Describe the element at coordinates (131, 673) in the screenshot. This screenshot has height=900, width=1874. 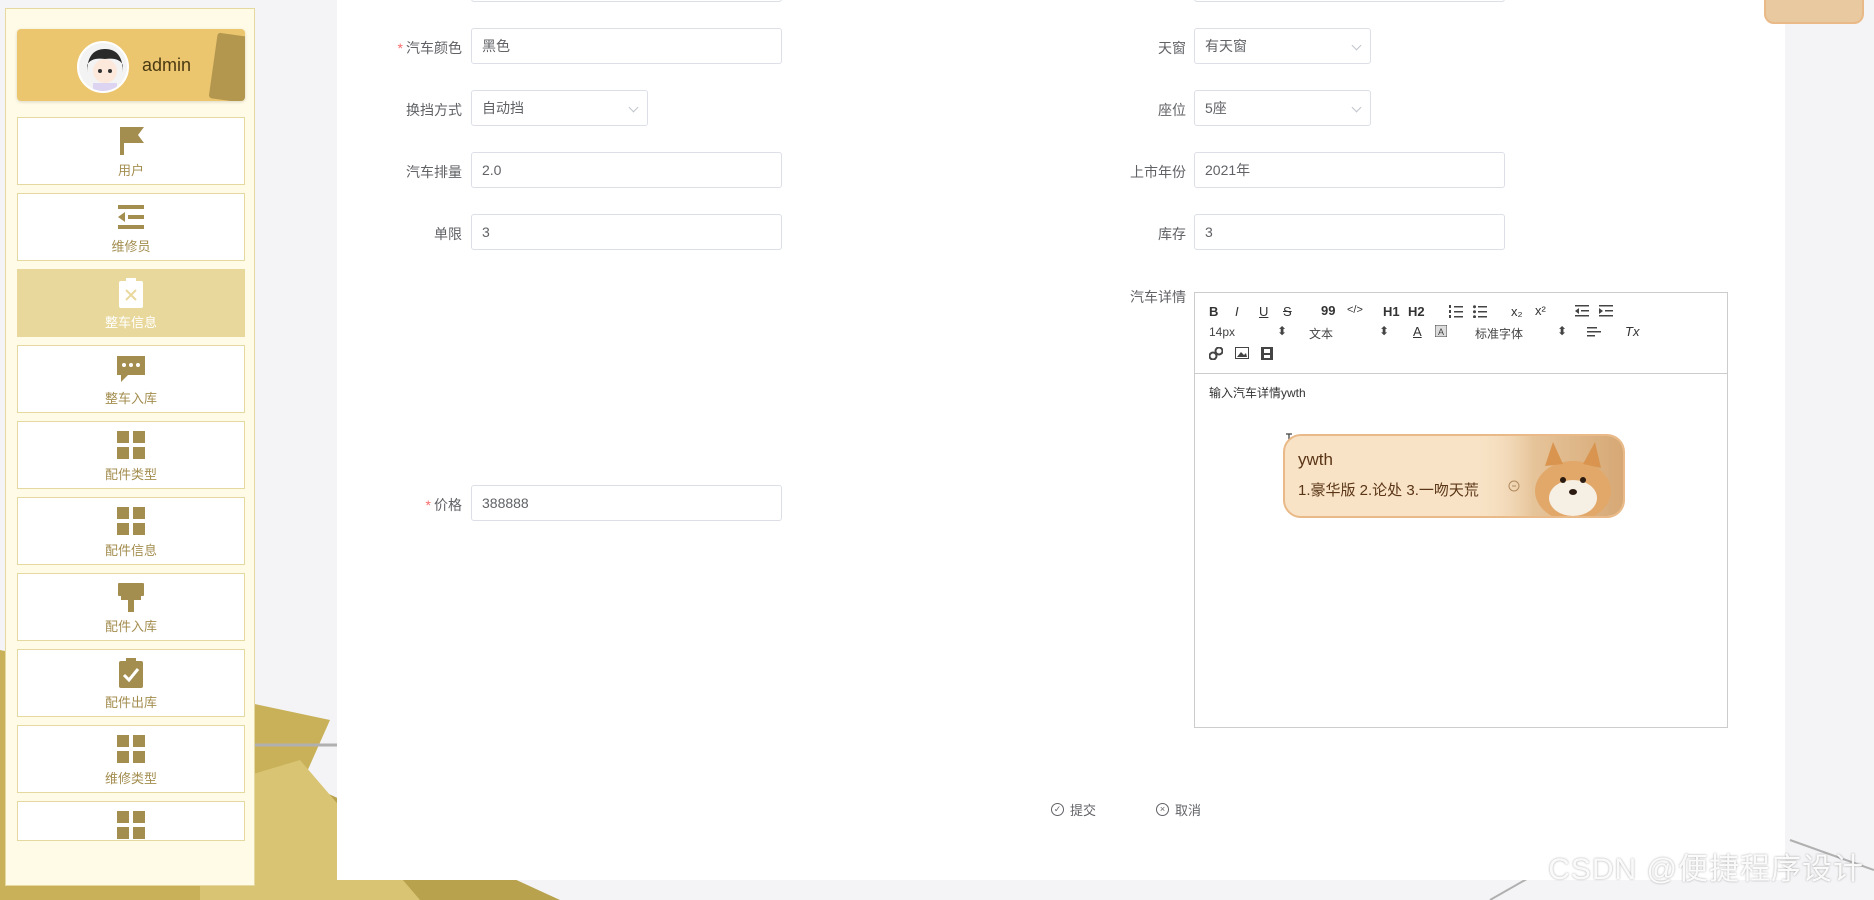
I see `clipboard-check-icon` at that location.